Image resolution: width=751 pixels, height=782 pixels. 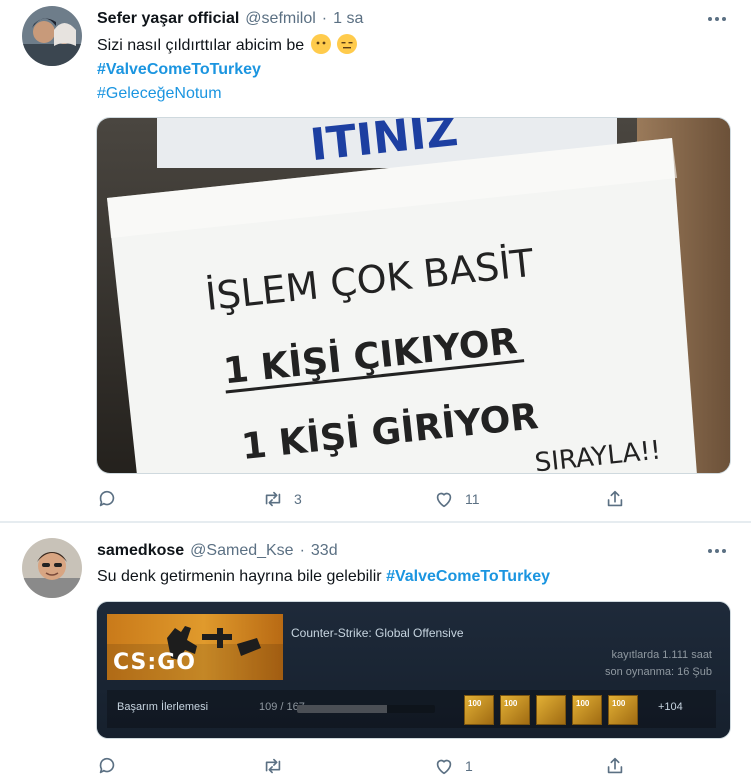 I want to click on retweet-count: 3, so click(x=298, y=499).